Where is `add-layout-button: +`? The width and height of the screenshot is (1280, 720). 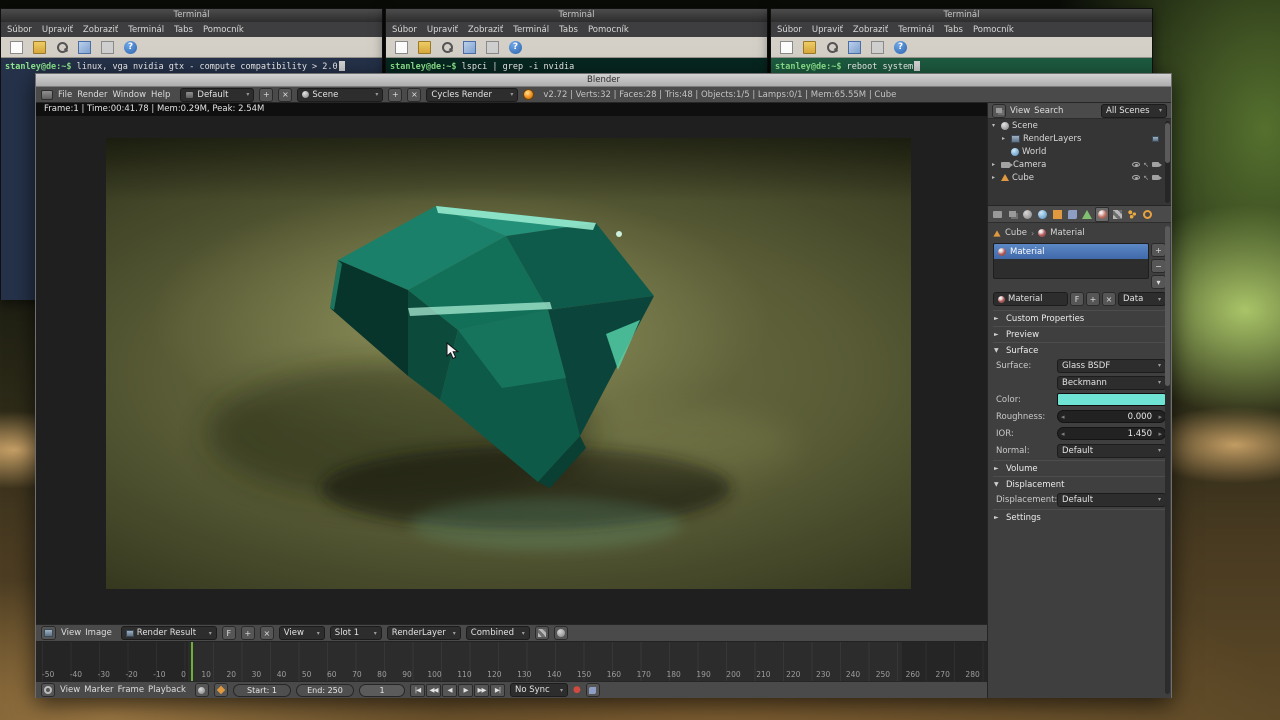
add-layout-button: + is located at coordinates (266, 94).